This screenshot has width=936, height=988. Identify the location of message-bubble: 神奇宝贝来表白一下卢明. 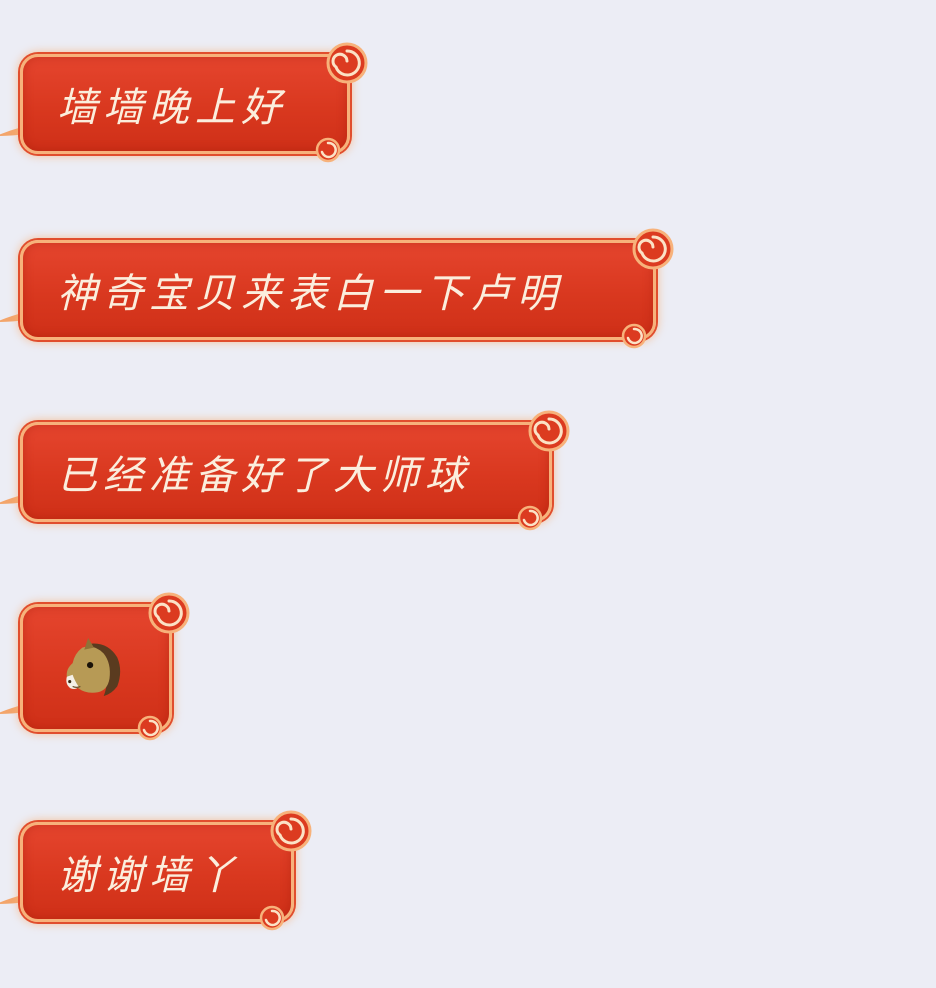
(337, 288).